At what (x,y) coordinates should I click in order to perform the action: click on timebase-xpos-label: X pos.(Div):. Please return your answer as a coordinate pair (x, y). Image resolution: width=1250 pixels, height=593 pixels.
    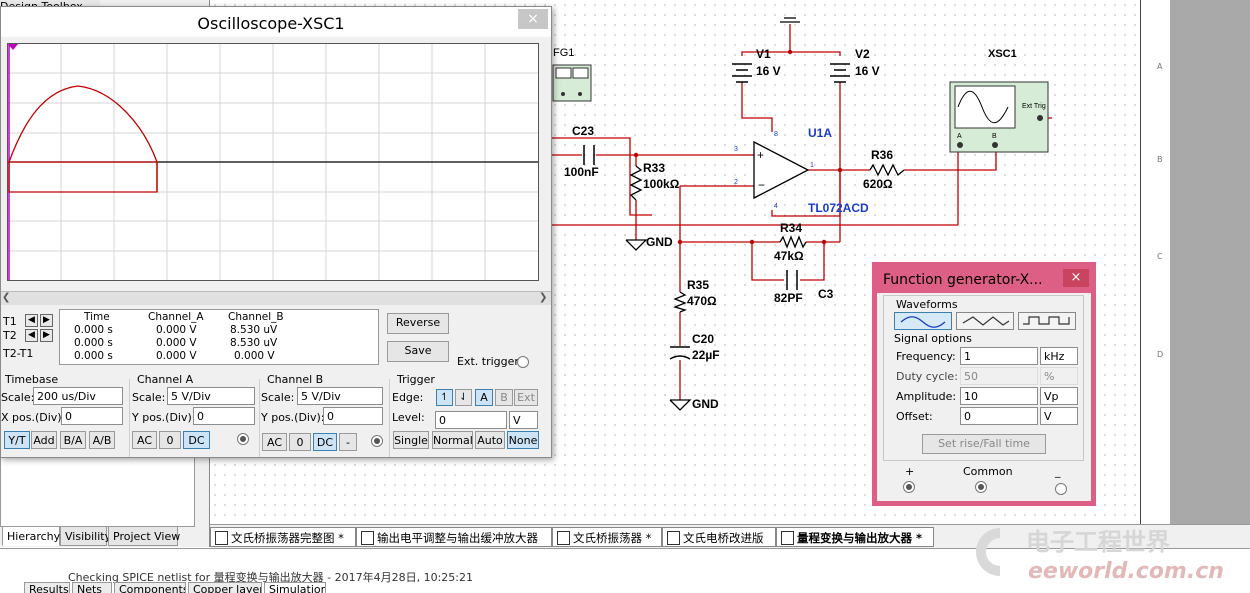
    Looking at the image, I should click on (33, 417).